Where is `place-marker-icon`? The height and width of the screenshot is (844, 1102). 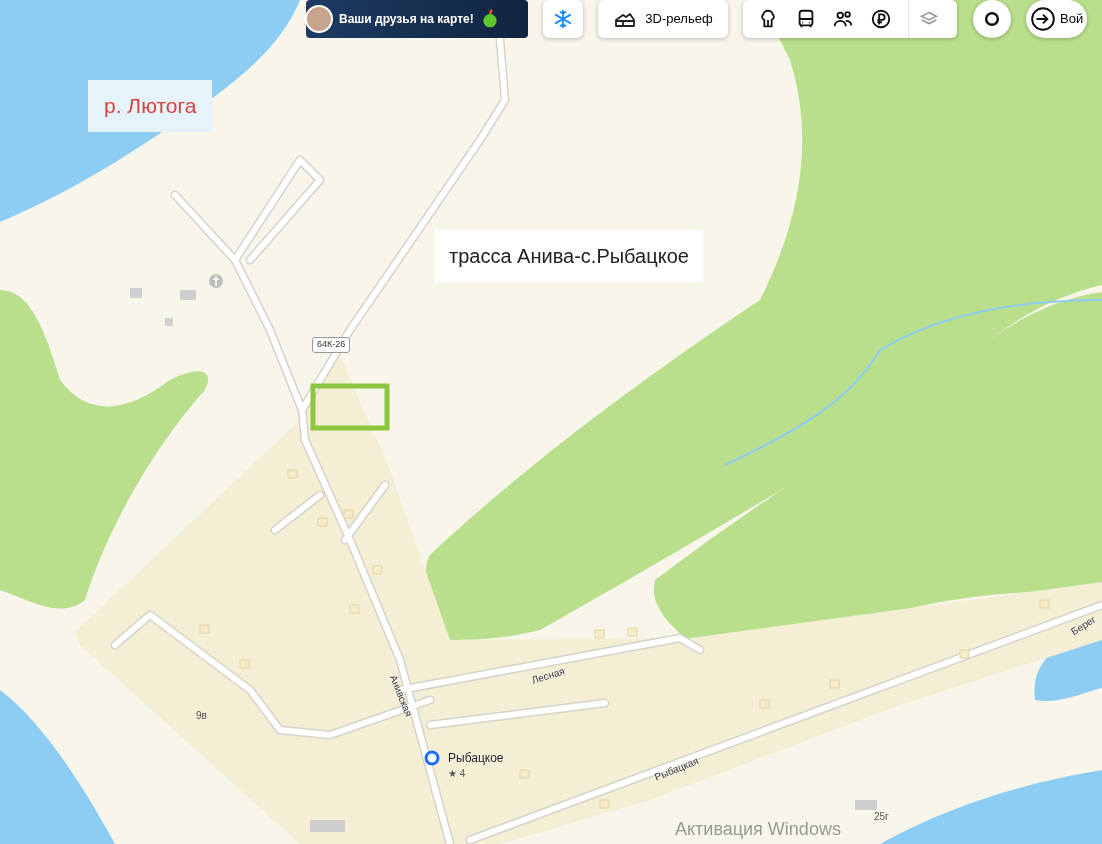
place-marker-icon is located at coordinates (432, 758).